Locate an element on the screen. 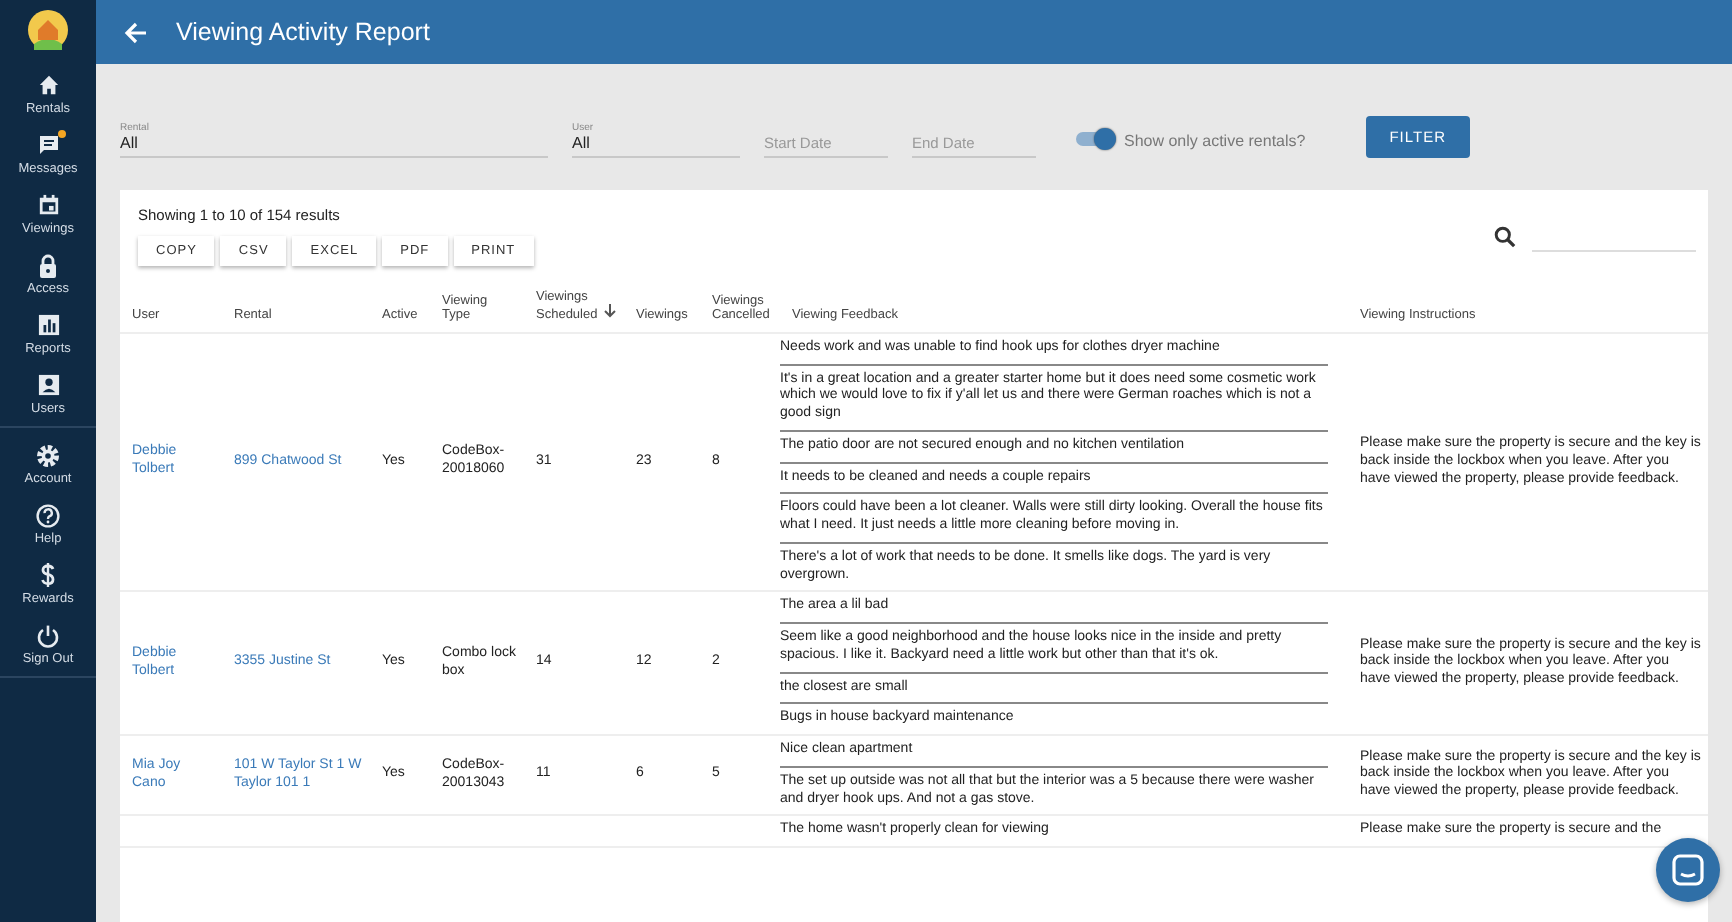  search-icon is located at coordinates (1505, 236).